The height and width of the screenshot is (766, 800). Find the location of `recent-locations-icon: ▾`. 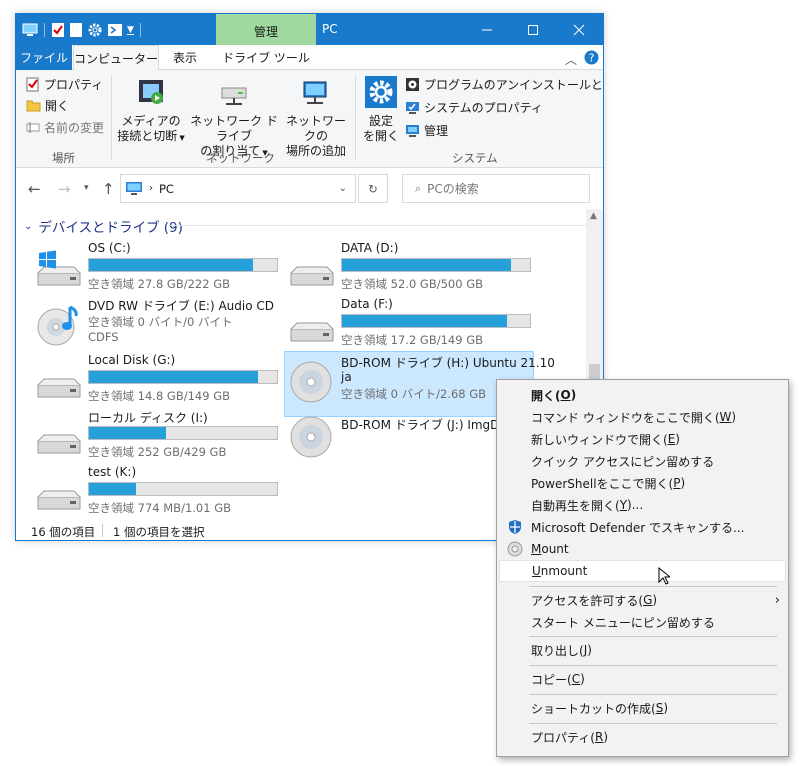

recent-locations-icon: ▾ is located at coordinates (86, 188).